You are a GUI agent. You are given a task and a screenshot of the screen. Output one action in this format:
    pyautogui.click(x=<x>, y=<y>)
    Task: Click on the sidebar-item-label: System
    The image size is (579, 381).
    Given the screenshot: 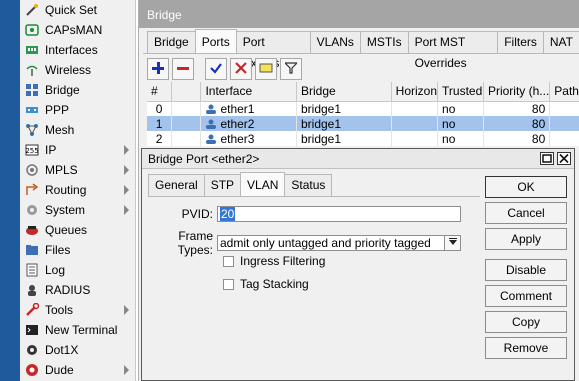 What is the action you would take?
    pyautogui.click(x=65, y=210)
    